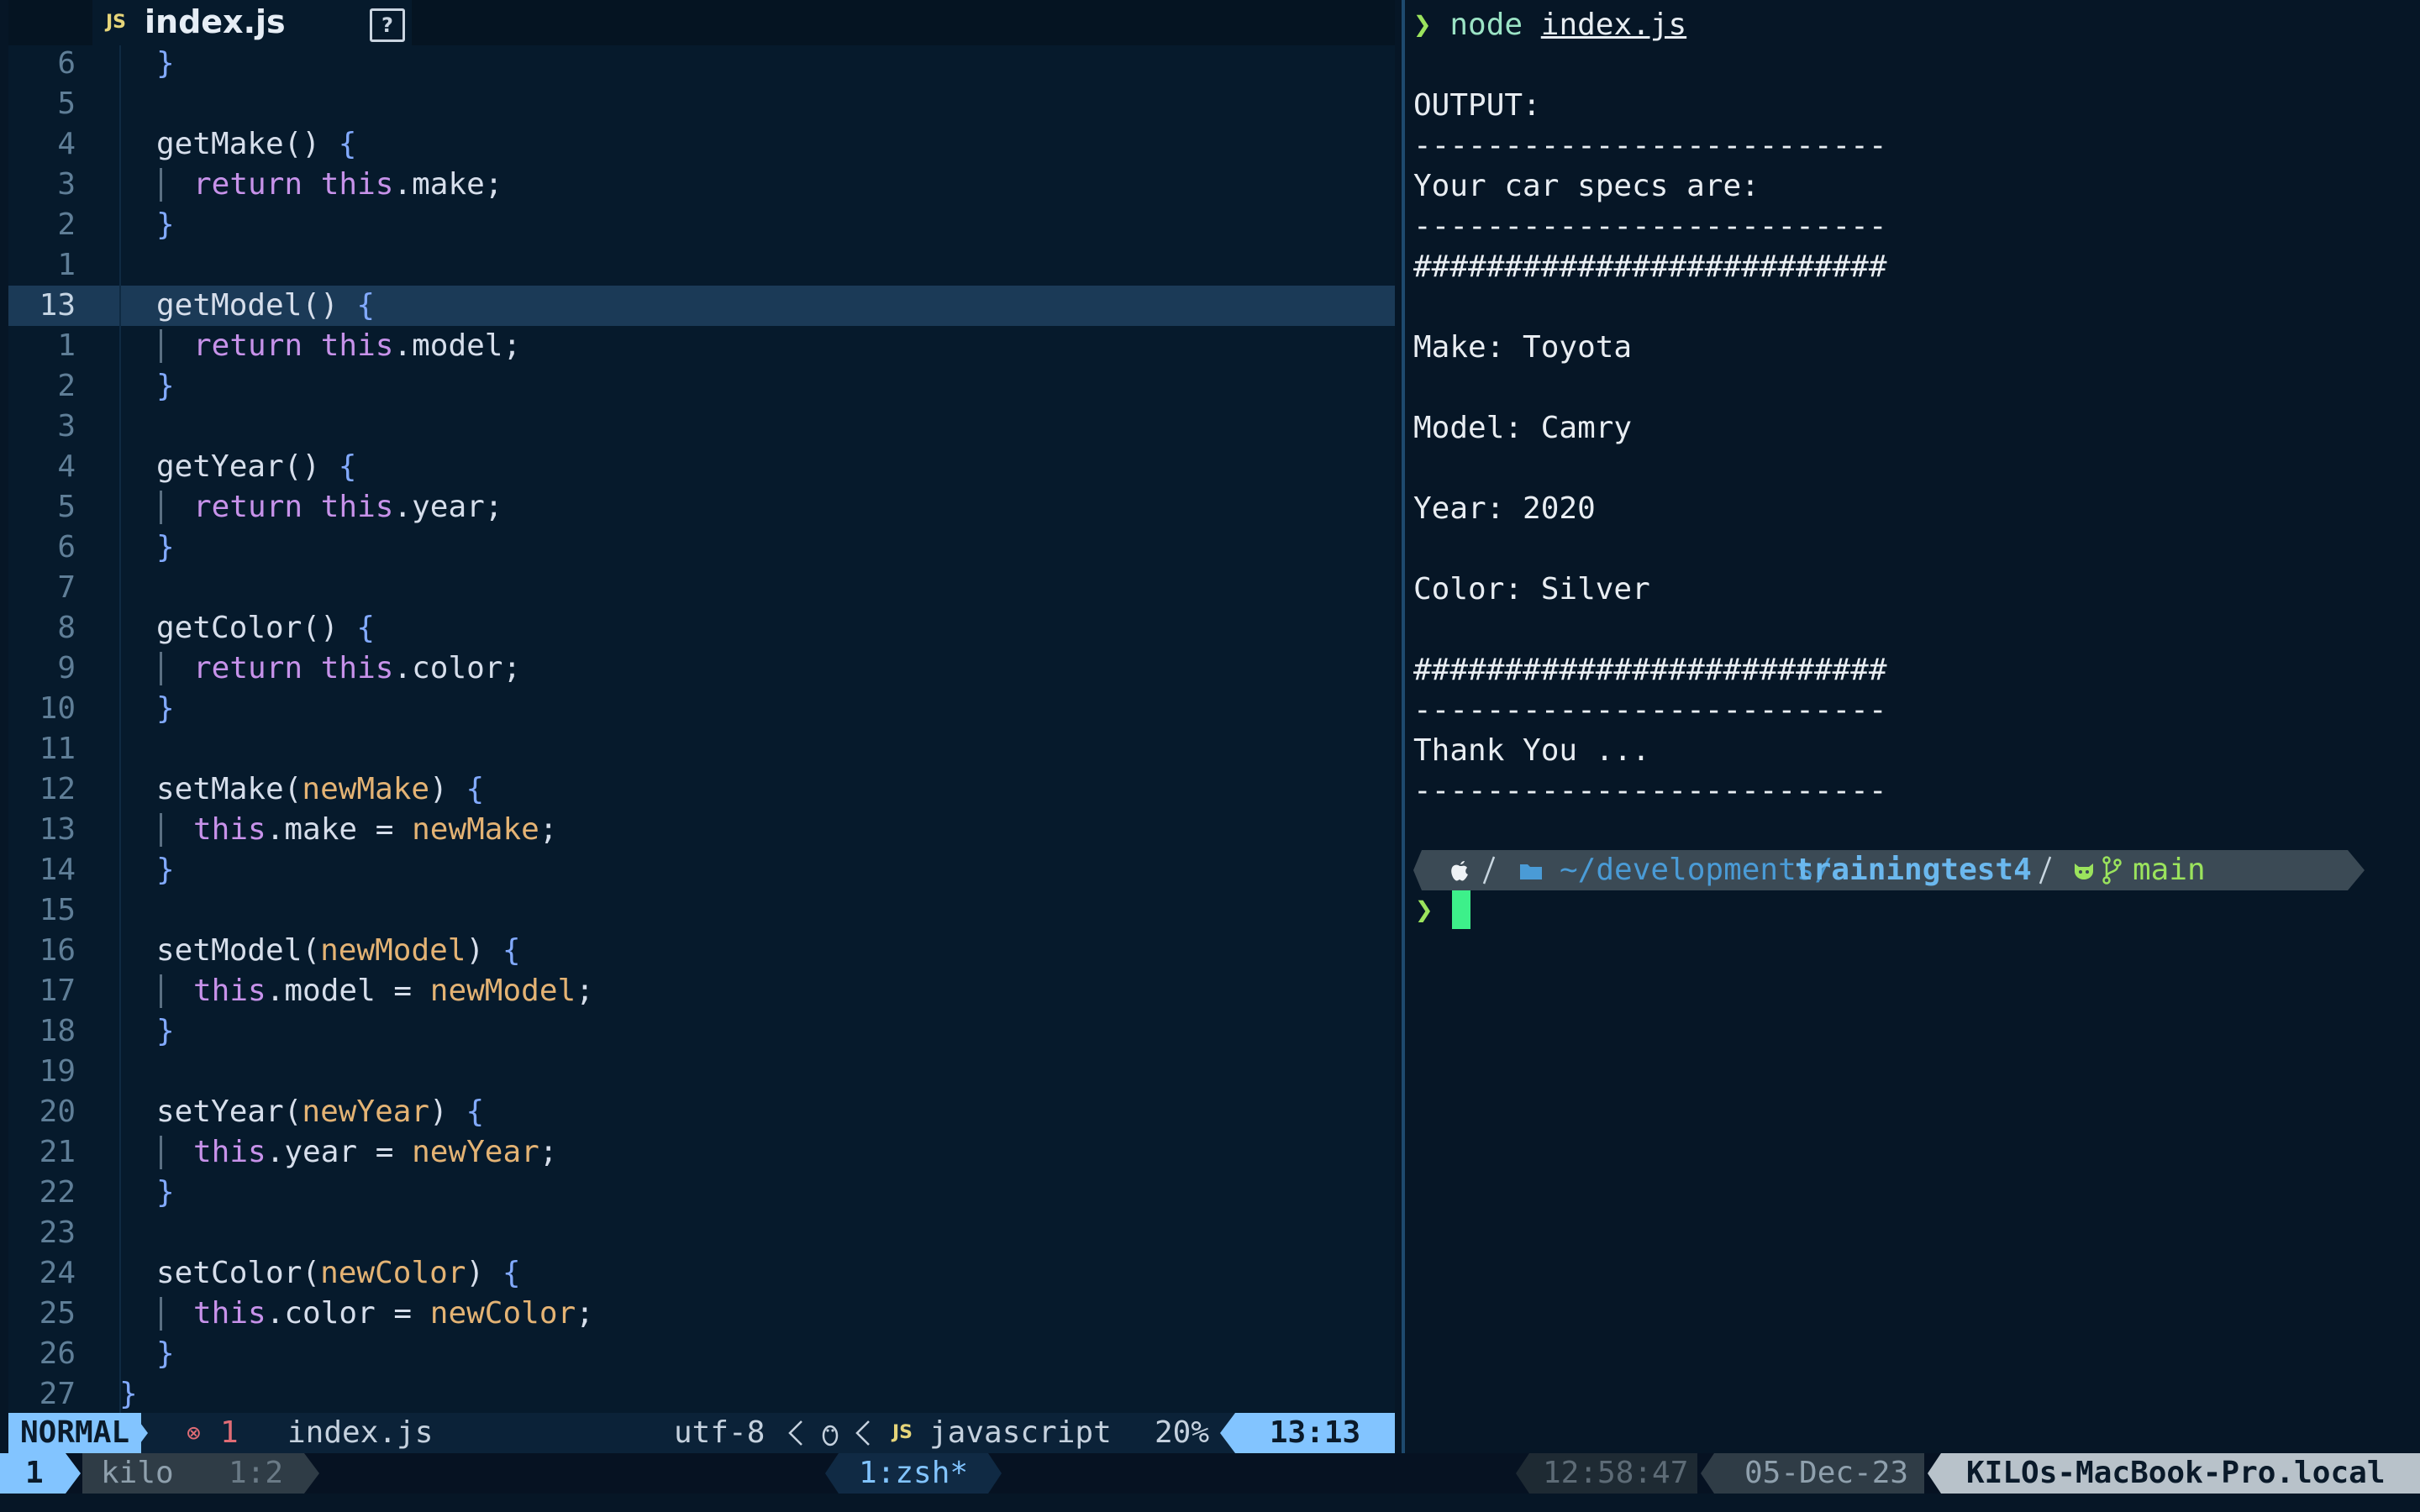 Image resolution: width=2420 pixels, height=1512 pixels. Describe the element at coordinates (348, 1313) in the screenshot. I see `code-token: .color =` at that location.